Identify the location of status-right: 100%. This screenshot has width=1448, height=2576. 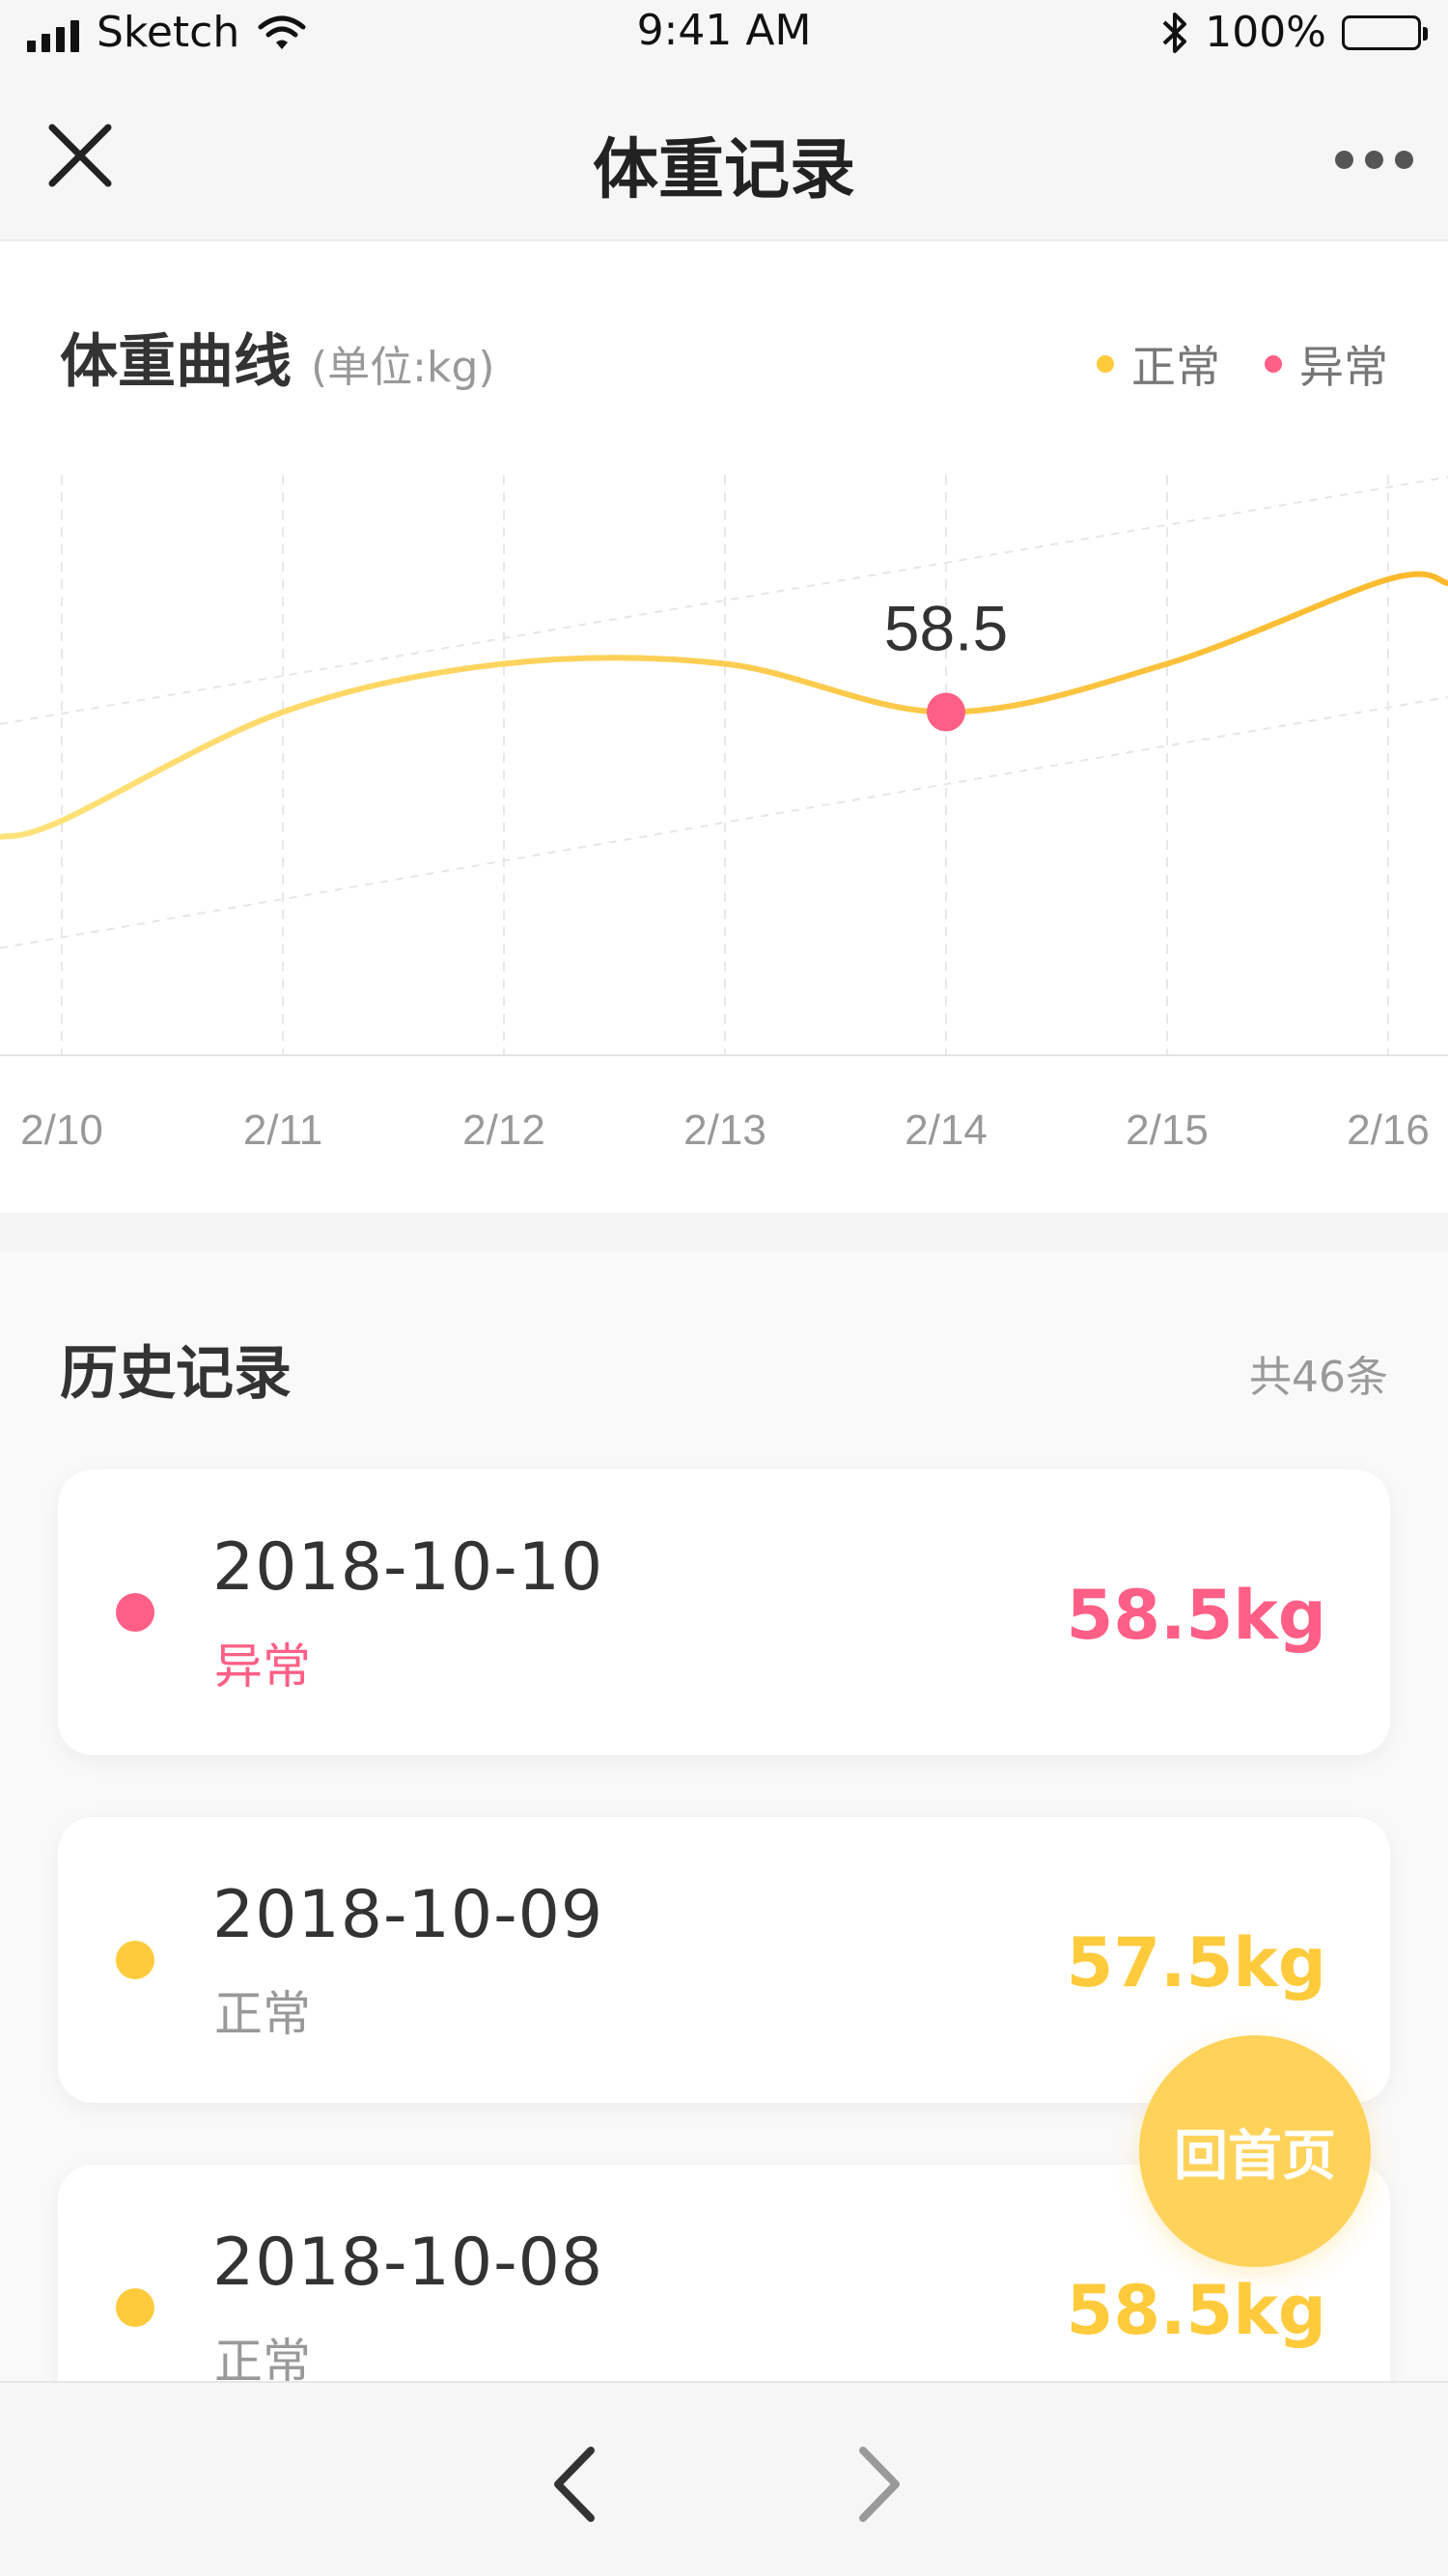
(1294, 33).